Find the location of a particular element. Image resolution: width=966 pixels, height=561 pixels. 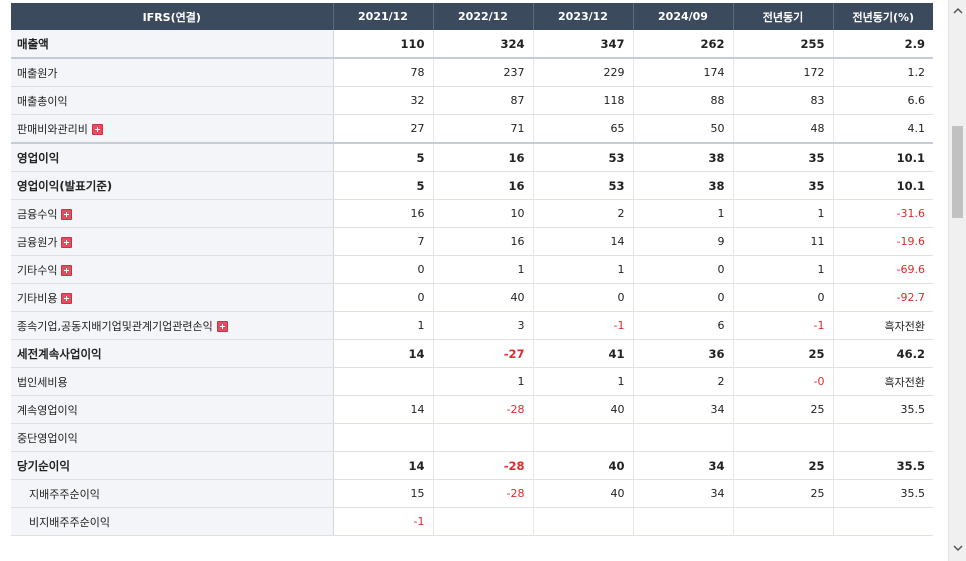

table-row: 영업이익 5 16 53 38 35 10.1 is located at coordinates (472, 157).